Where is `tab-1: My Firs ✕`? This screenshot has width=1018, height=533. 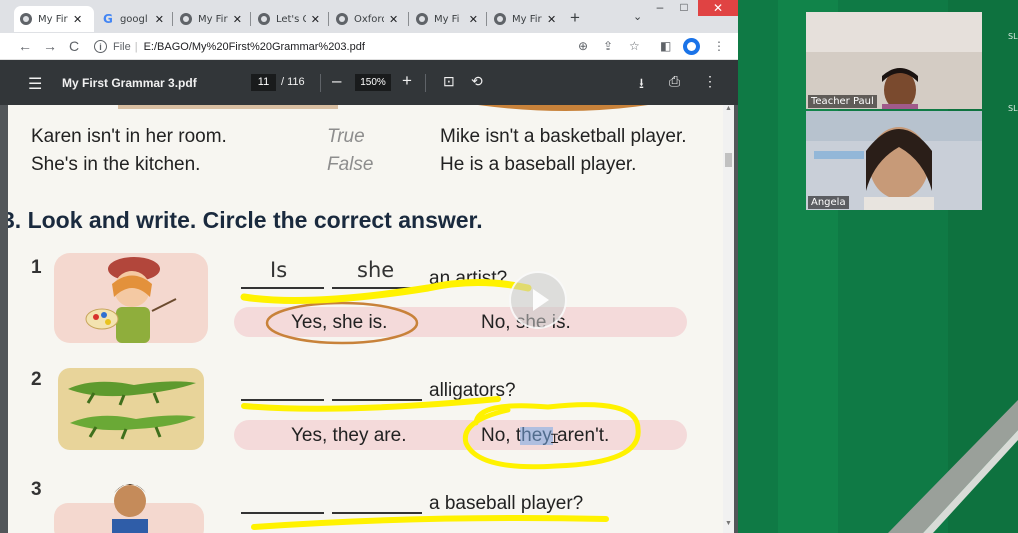
tab-1: My Firs ✕ is located at coordinates (54, 19).